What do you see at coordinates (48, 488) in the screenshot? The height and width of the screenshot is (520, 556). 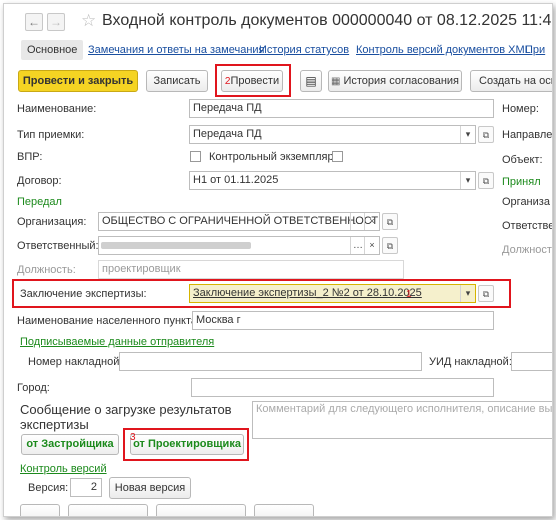 I see `version-label: Версия:` at bounding box center [48, 488].